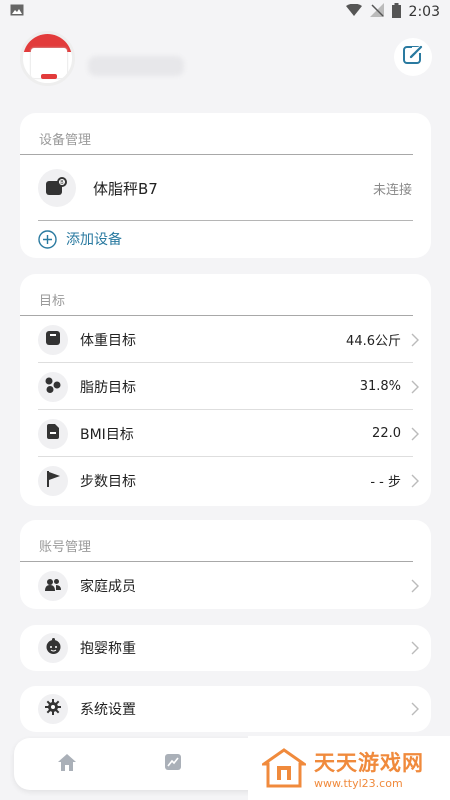  I want to click on baby-weighing-label: 抱婴称重, so click(108, 649).